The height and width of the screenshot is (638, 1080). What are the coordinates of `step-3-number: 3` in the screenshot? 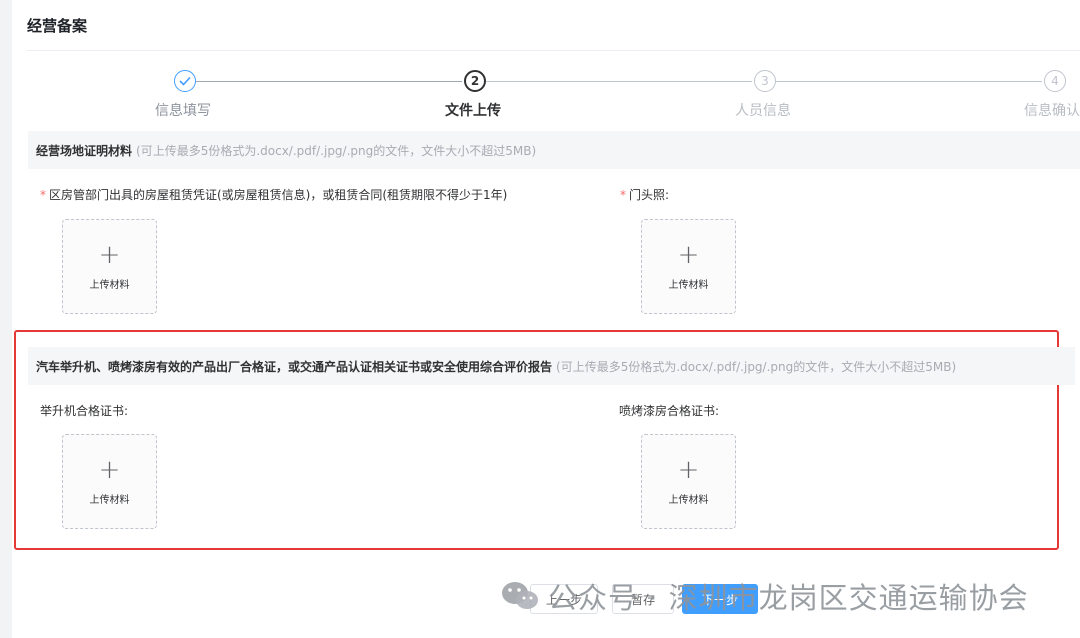 It's located at (765, 81).